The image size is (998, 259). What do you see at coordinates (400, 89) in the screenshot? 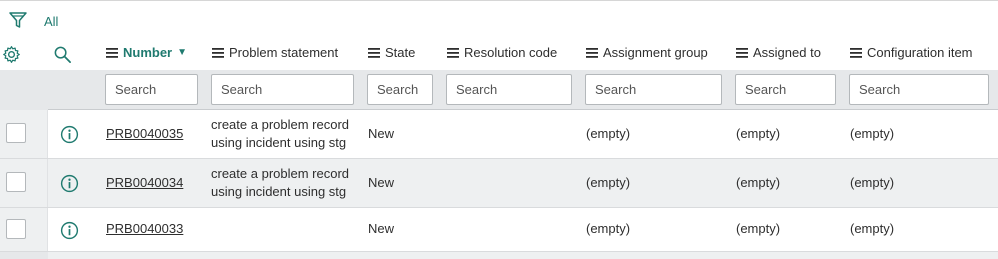
I see `search-input-state: Search` at bounding box center [400, 89].